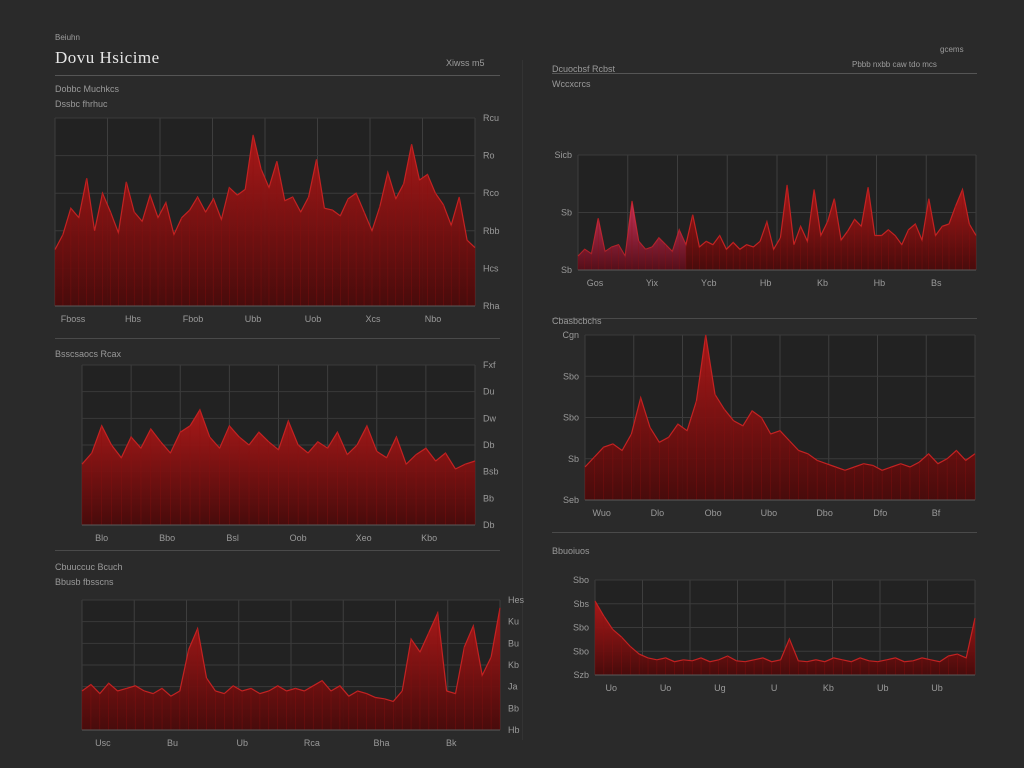 This screenshot has height=768, width=1024. What do you see at coordinates (774, 688) in the screenshot?
I see `x-tick-label: U` at bounding box center [774, 688].